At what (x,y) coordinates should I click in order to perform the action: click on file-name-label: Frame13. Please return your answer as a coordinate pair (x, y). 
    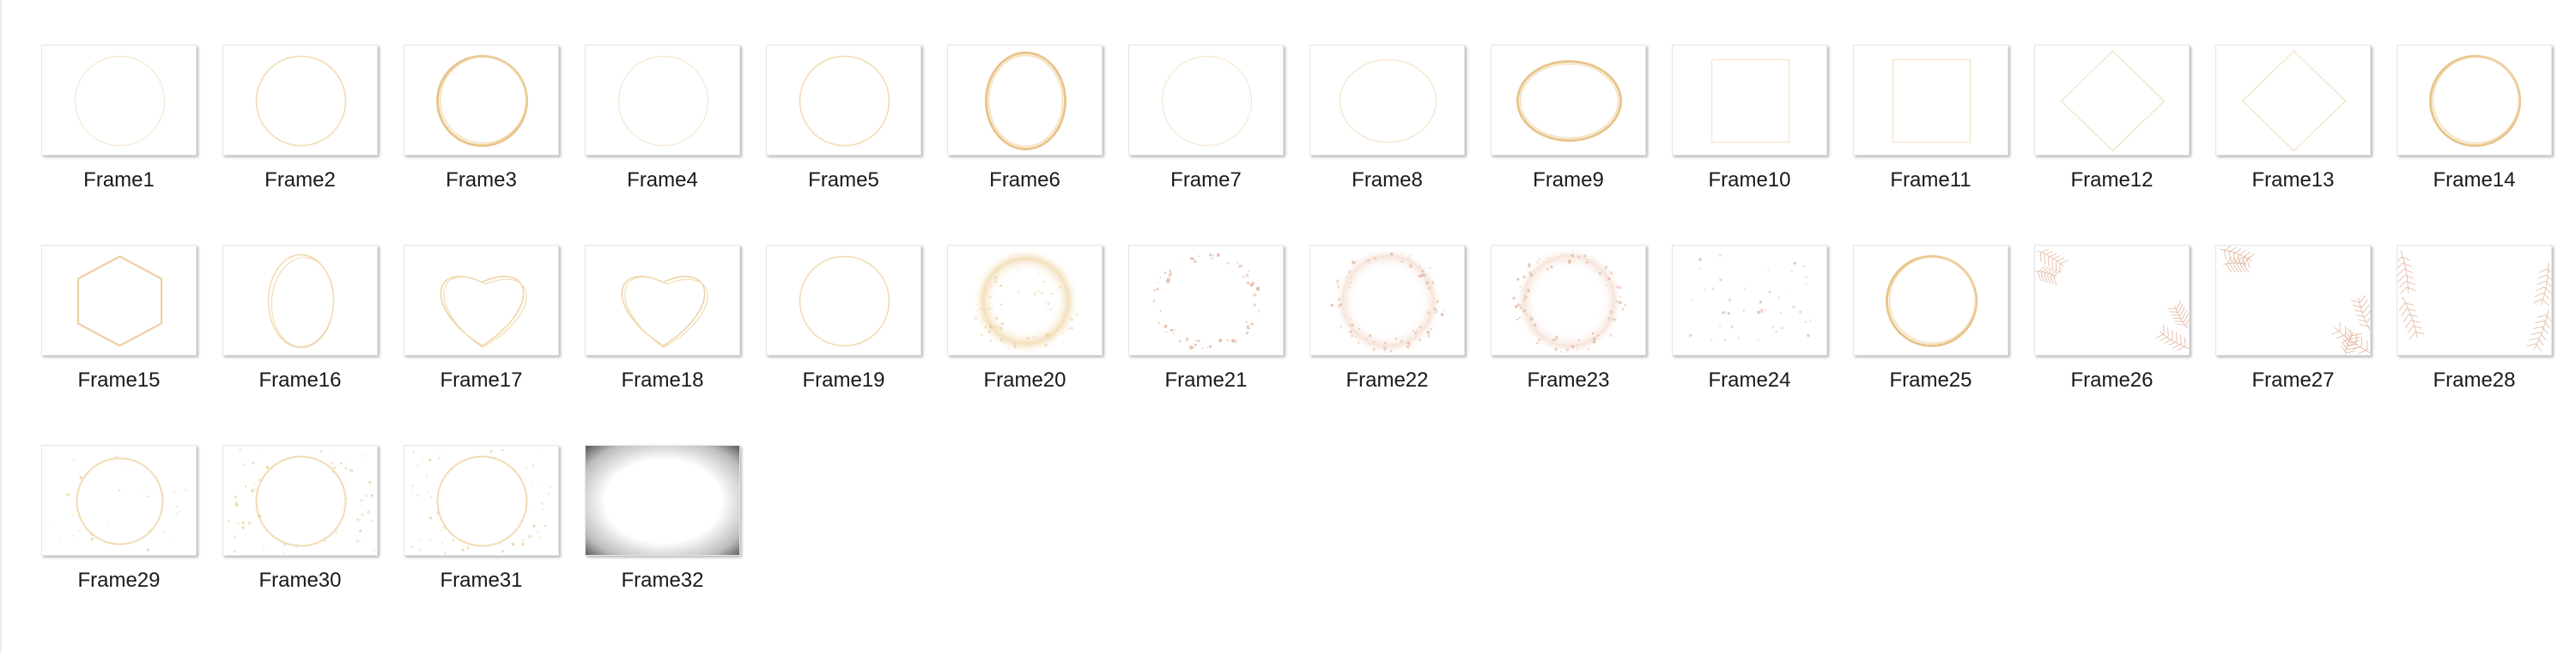
    Looking at the image, I should click on (2293, 180).